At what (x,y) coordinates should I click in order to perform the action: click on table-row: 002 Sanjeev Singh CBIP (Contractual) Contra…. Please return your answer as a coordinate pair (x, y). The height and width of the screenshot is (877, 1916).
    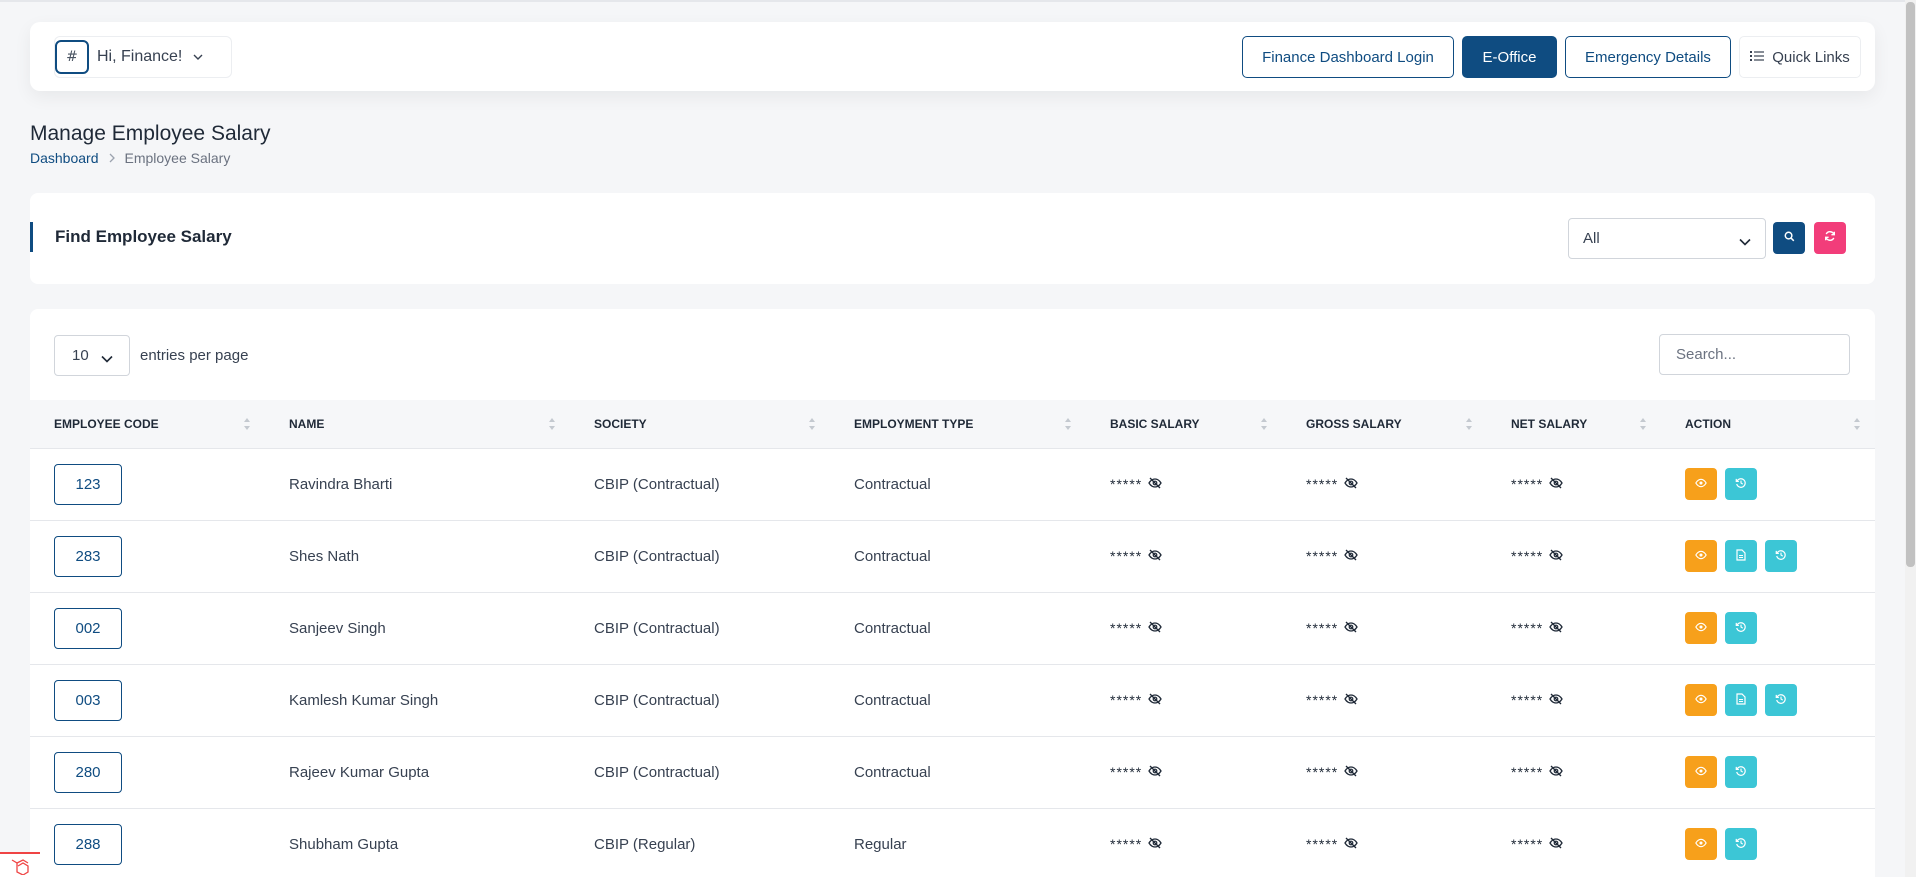
    Looking at the image, I should click on (952, 628).